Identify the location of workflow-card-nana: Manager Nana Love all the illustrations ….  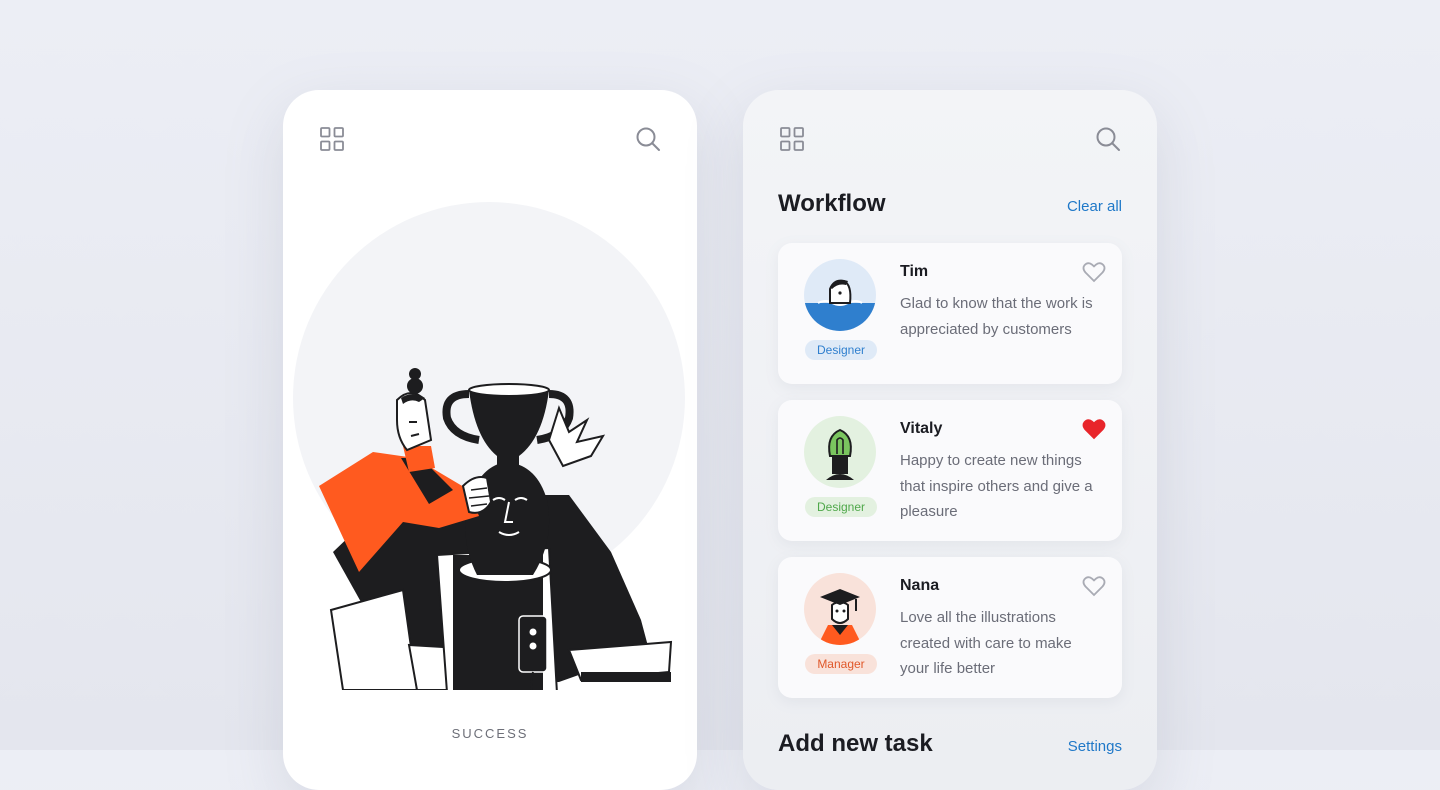
(950, 627).